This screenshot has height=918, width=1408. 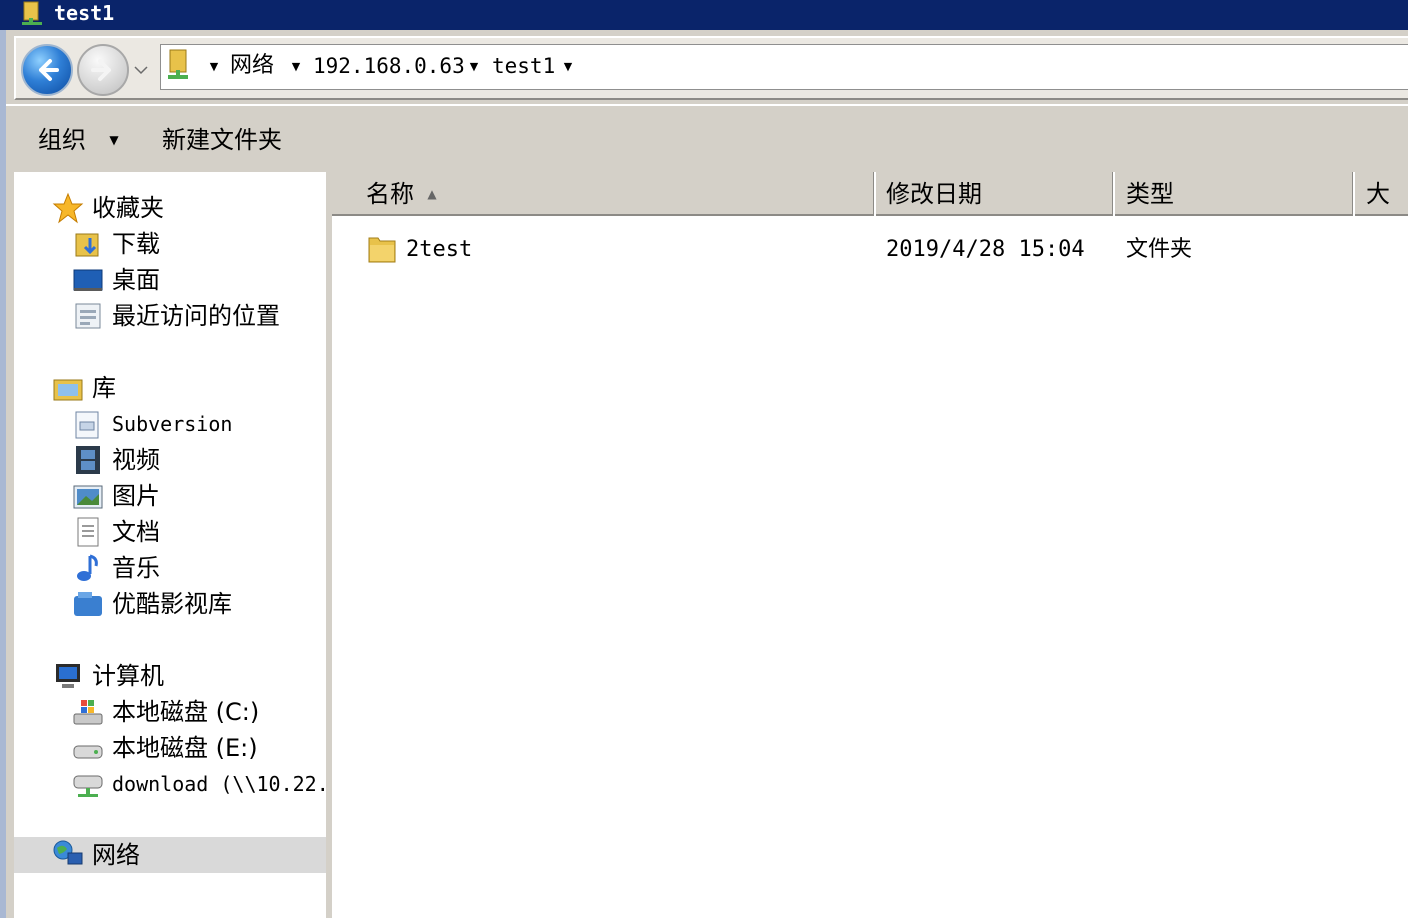 I want to click on nav-drive-e: 本地磁盘 (E:), so click(x=185, y=748).